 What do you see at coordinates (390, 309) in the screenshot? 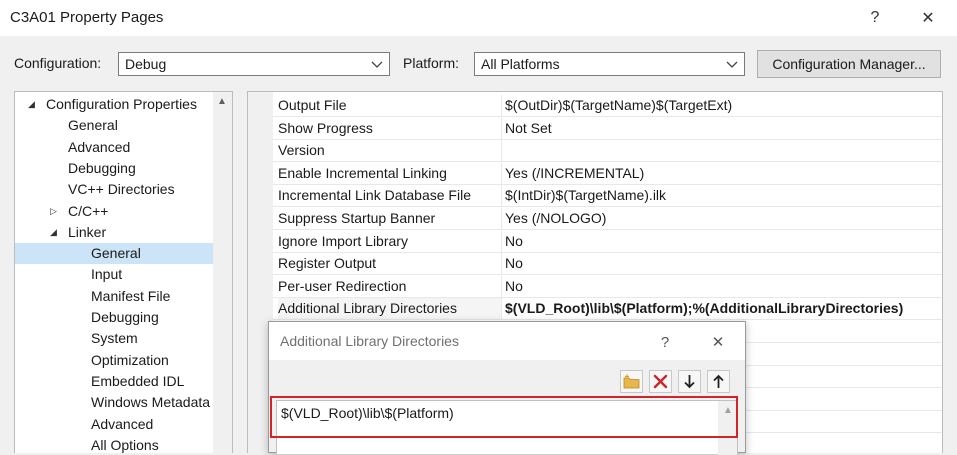
I see `property-name: Additional Library Directories` at bounding box center [390, 309].